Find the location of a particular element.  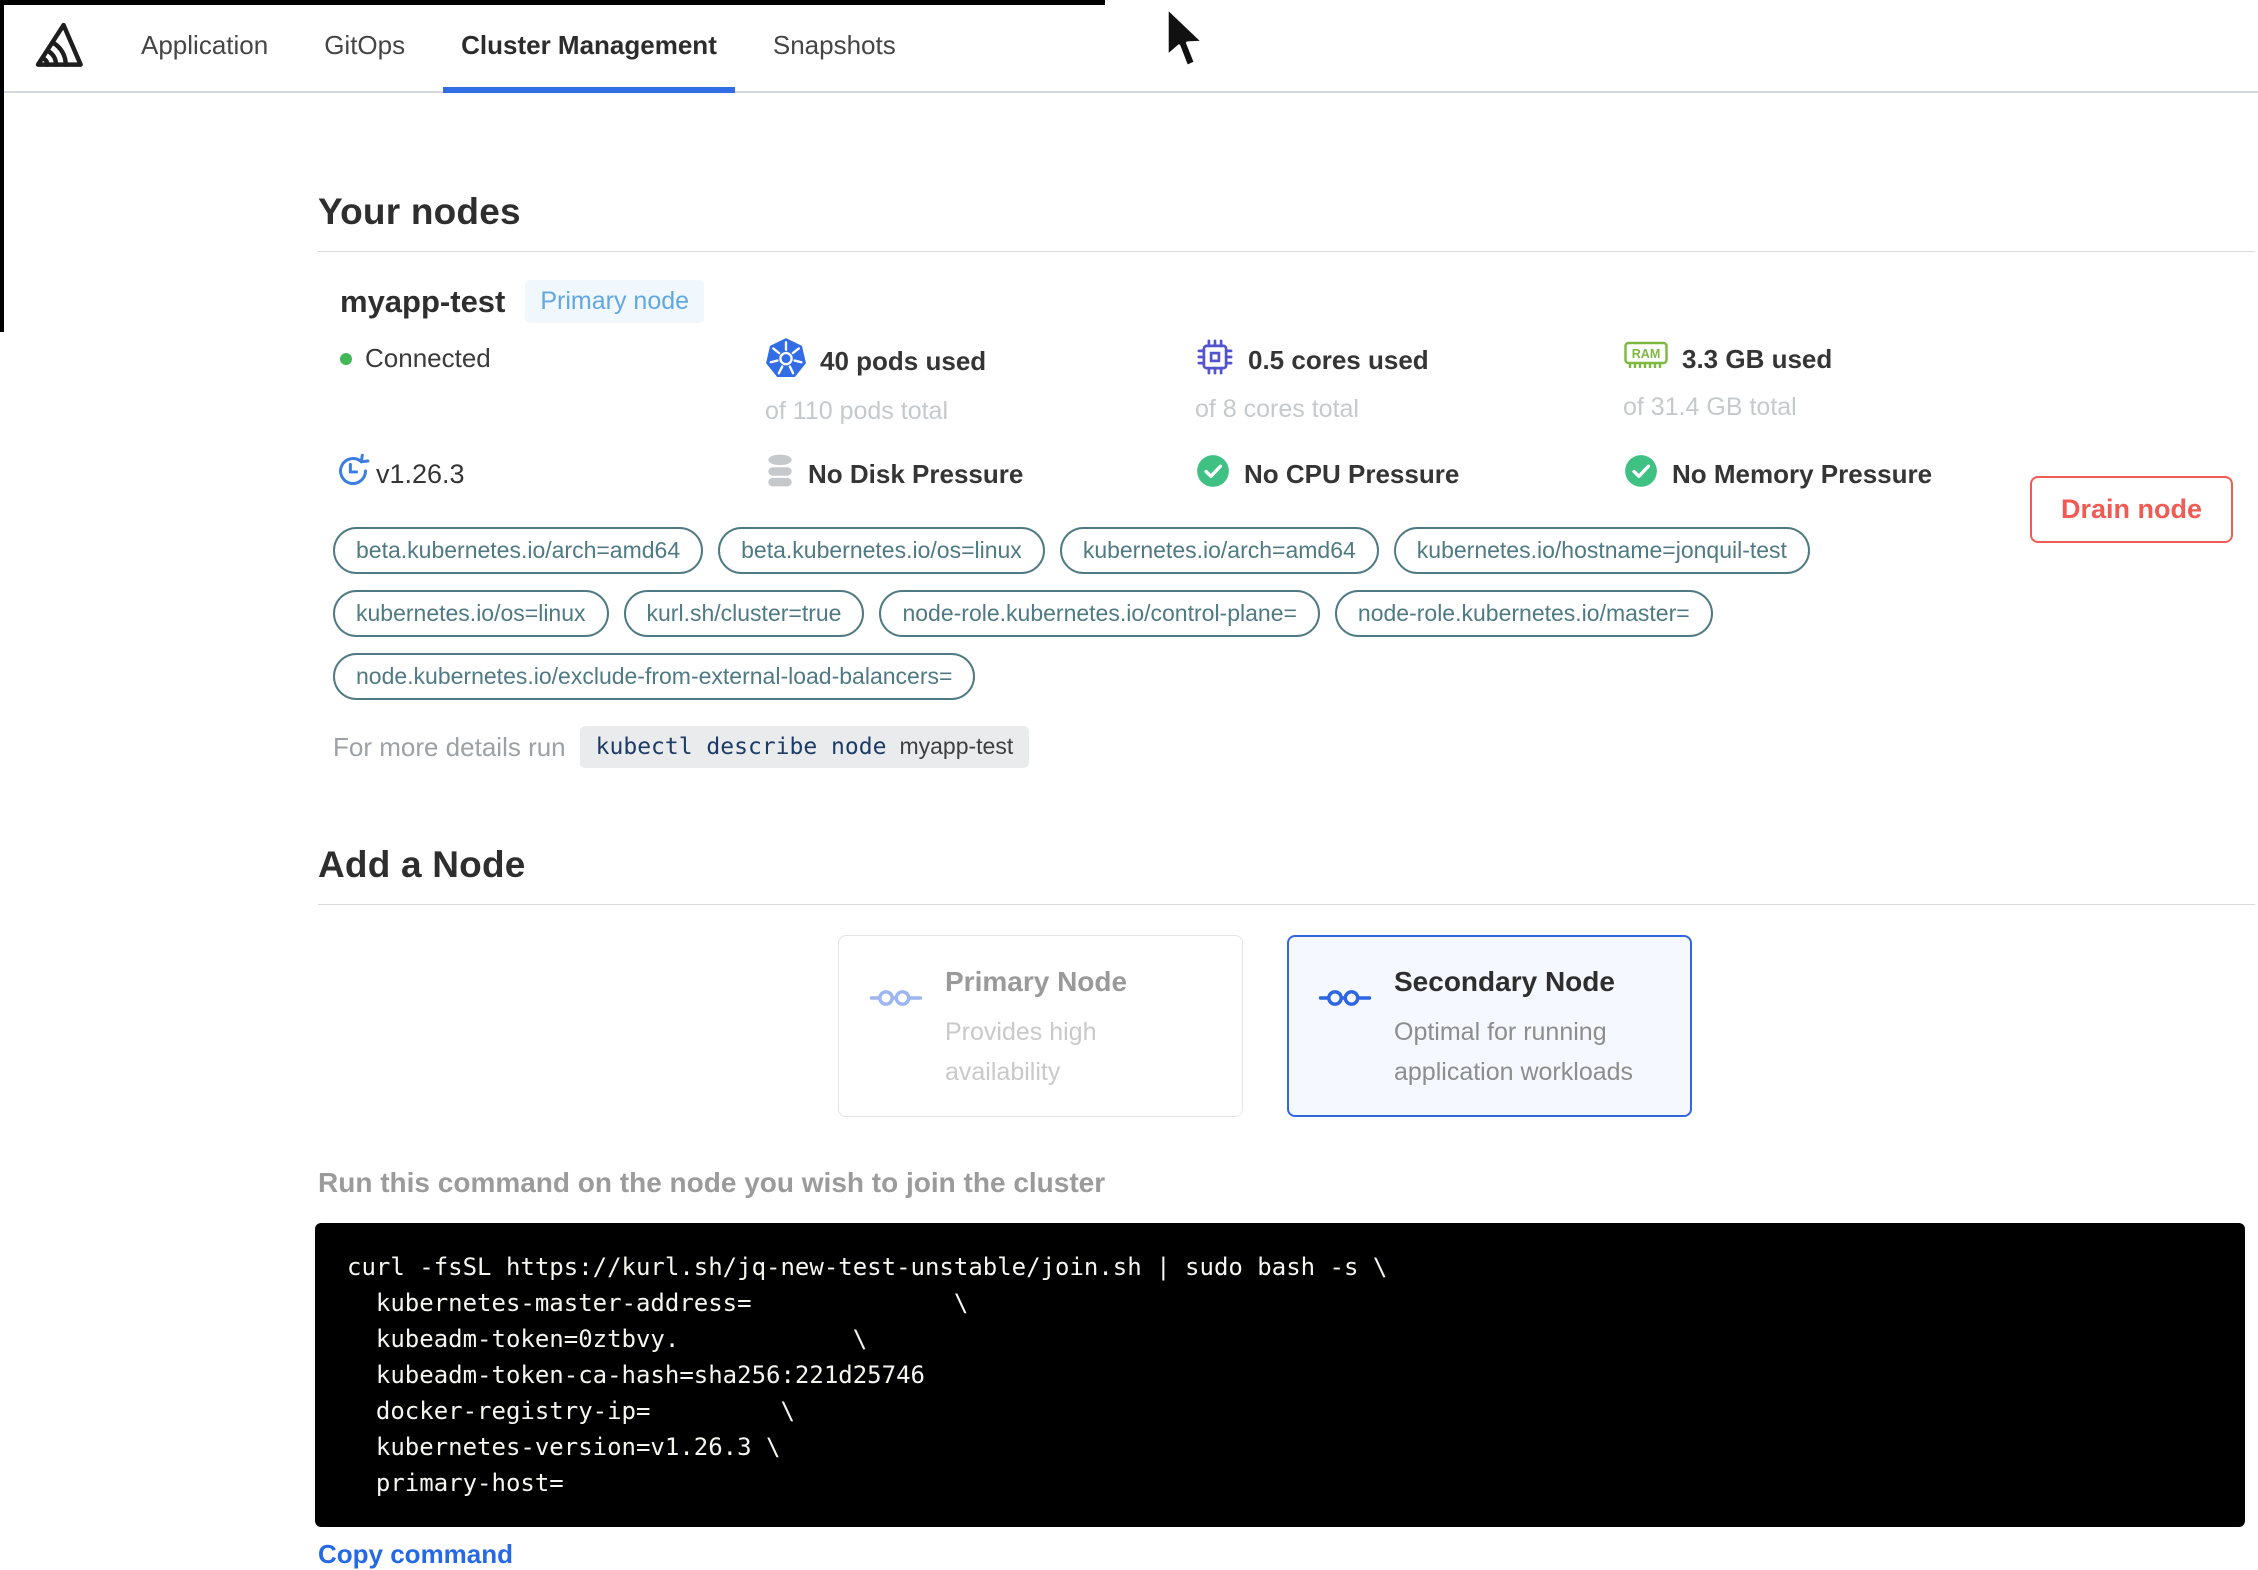

node-label-pill: kubernetes.io/os=linux is located at coordinates (471, 613).